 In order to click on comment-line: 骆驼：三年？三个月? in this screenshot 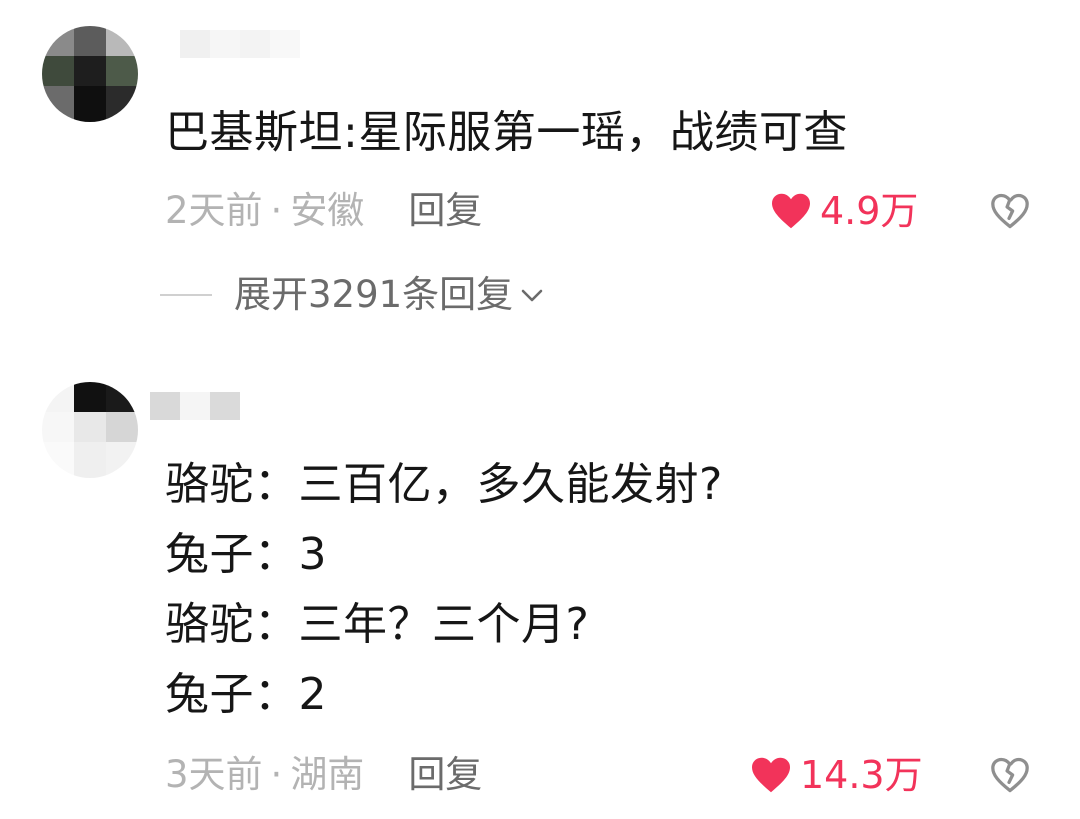, I will do `click(377, 624)`.